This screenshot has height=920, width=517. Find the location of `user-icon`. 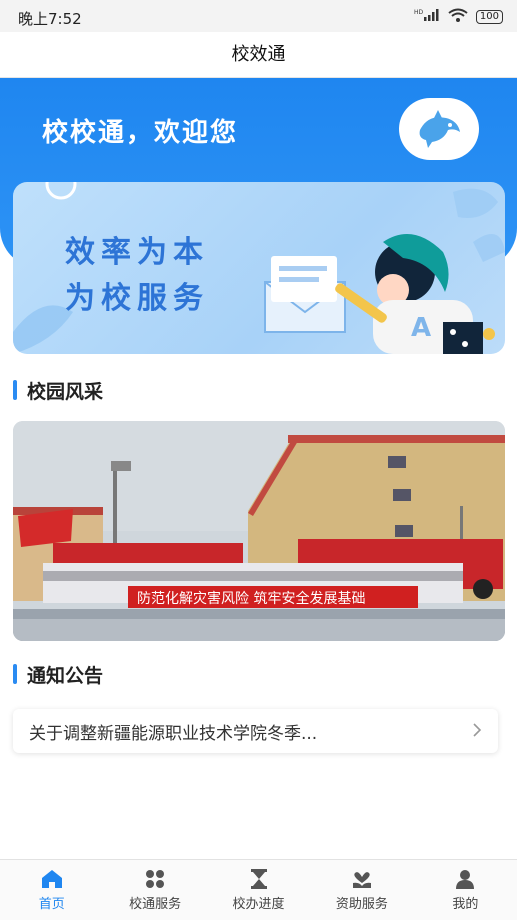

user-icon is located at coordinates (465, 879).